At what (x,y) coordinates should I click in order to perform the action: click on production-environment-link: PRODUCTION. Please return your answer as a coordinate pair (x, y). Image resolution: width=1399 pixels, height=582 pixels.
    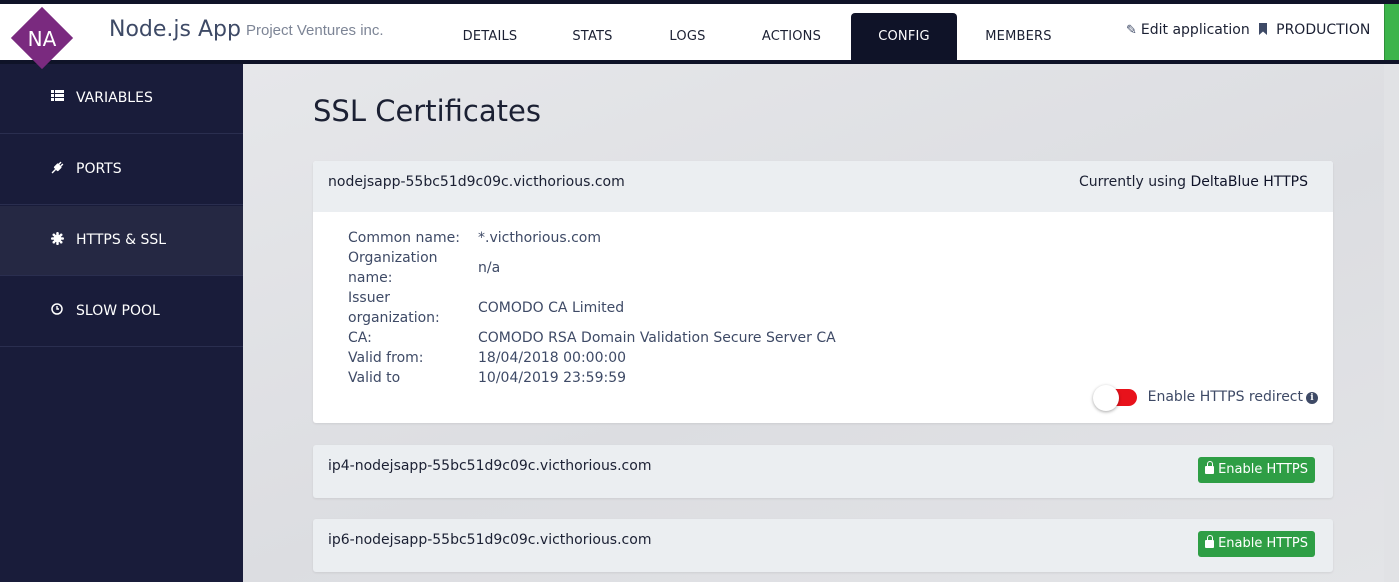
    Looking at the image, I should click on (1314, 30).